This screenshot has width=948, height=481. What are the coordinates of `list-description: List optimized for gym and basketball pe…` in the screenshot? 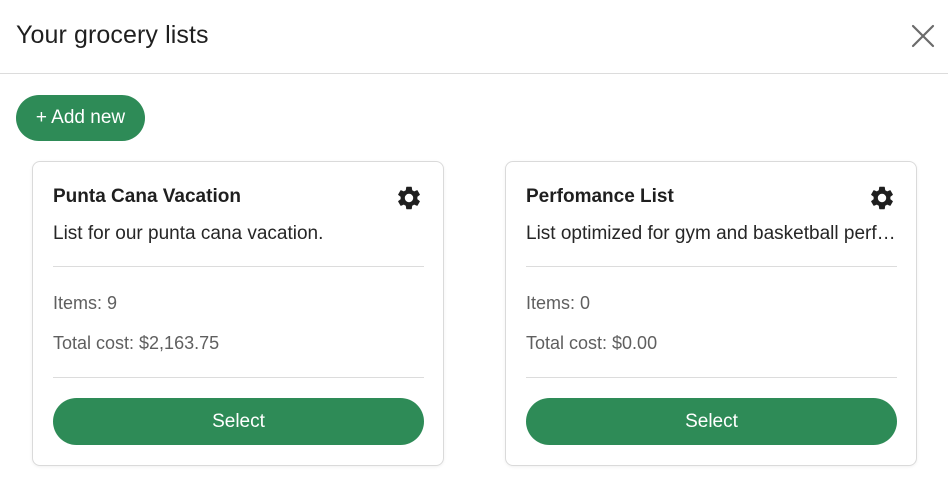 It's located at (712, 233).